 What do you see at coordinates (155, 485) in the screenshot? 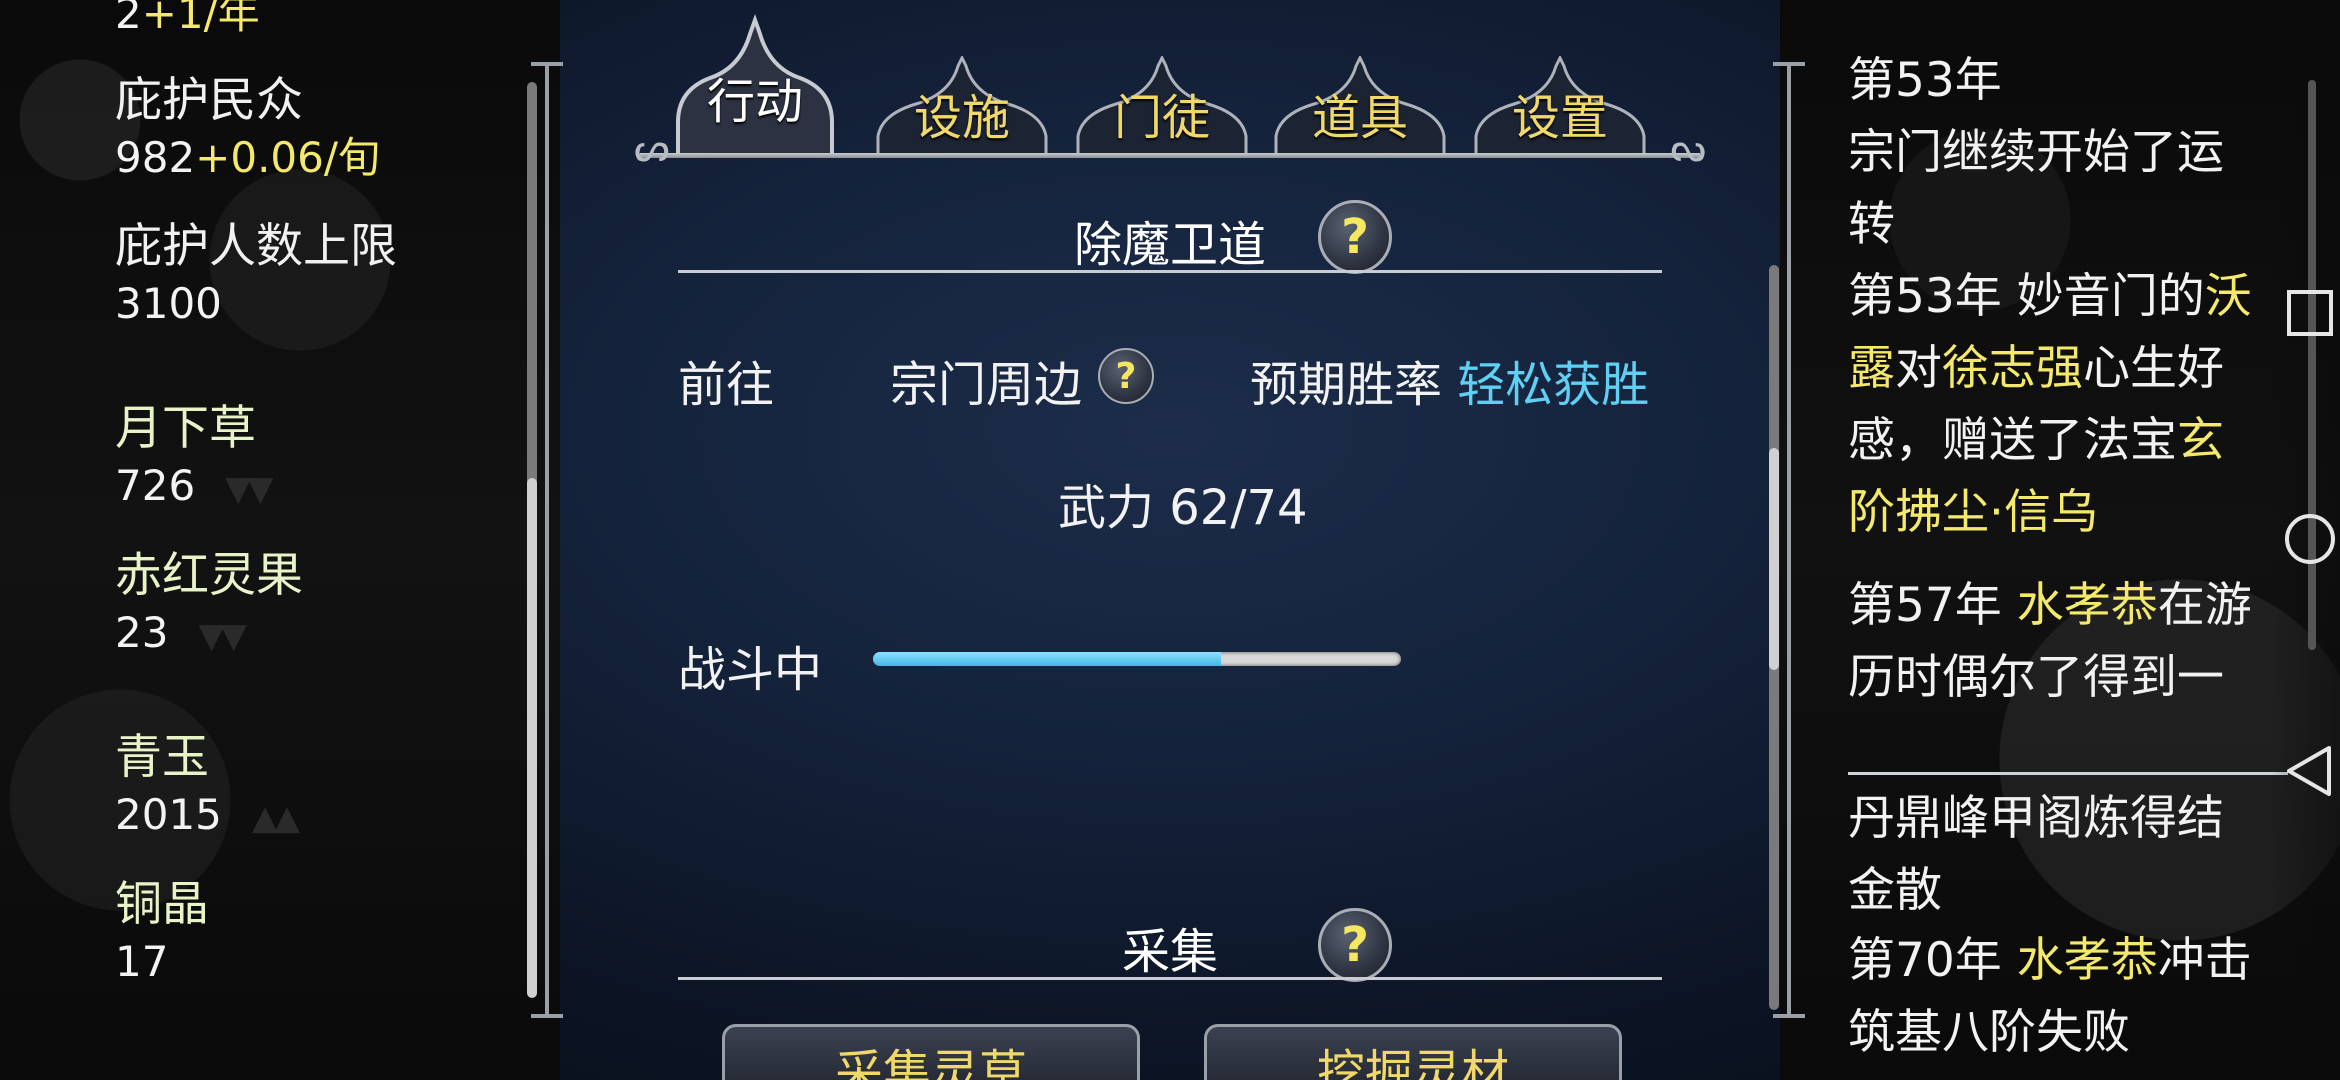
I see `resource-value: 726` at bounding box center [155, 485].